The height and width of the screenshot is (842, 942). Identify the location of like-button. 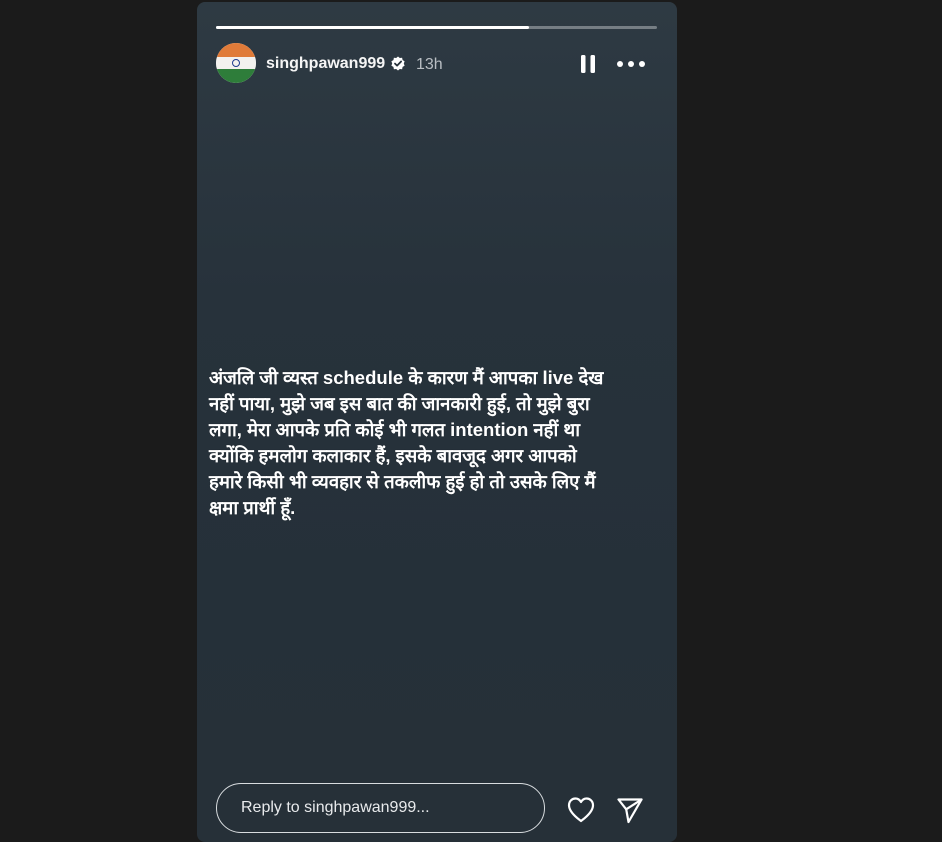
(581, 810).